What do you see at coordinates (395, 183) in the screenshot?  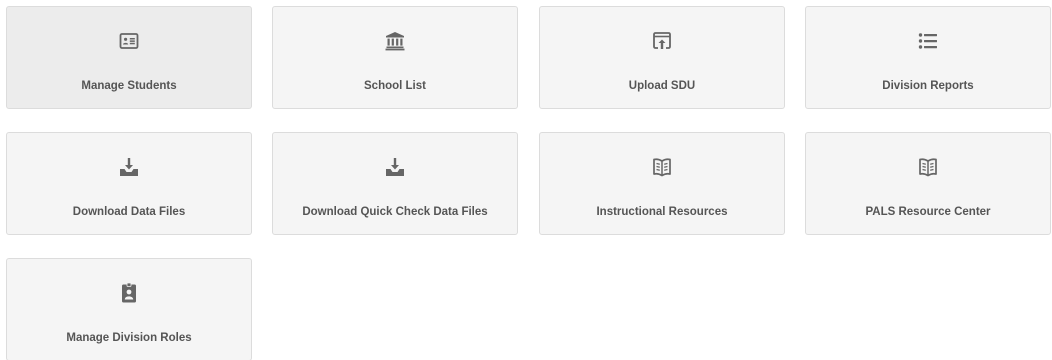 I see `download-quick-check-data-files-tile: Download Quick Check Data Files` at bounding box center [395, 183].